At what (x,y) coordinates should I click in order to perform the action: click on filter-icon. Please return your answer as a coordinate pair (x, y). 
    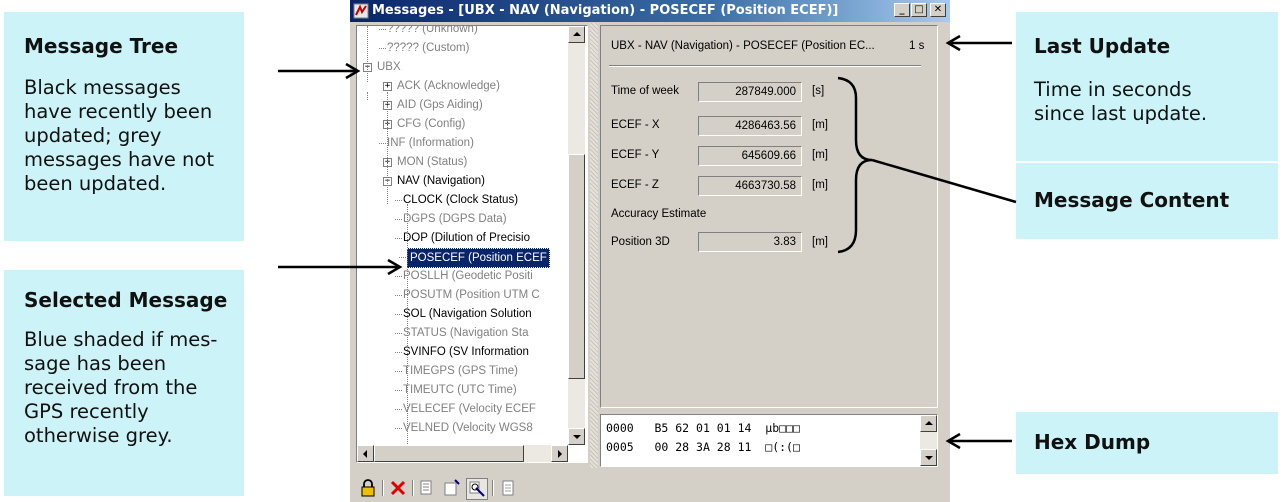
    Looking at the image, I should click on (477, 489).